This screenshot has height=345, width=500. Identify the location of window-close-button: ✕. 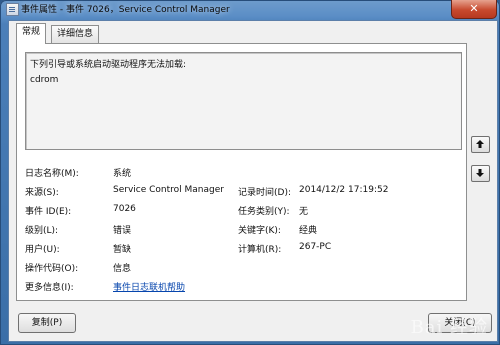
(474, 9).